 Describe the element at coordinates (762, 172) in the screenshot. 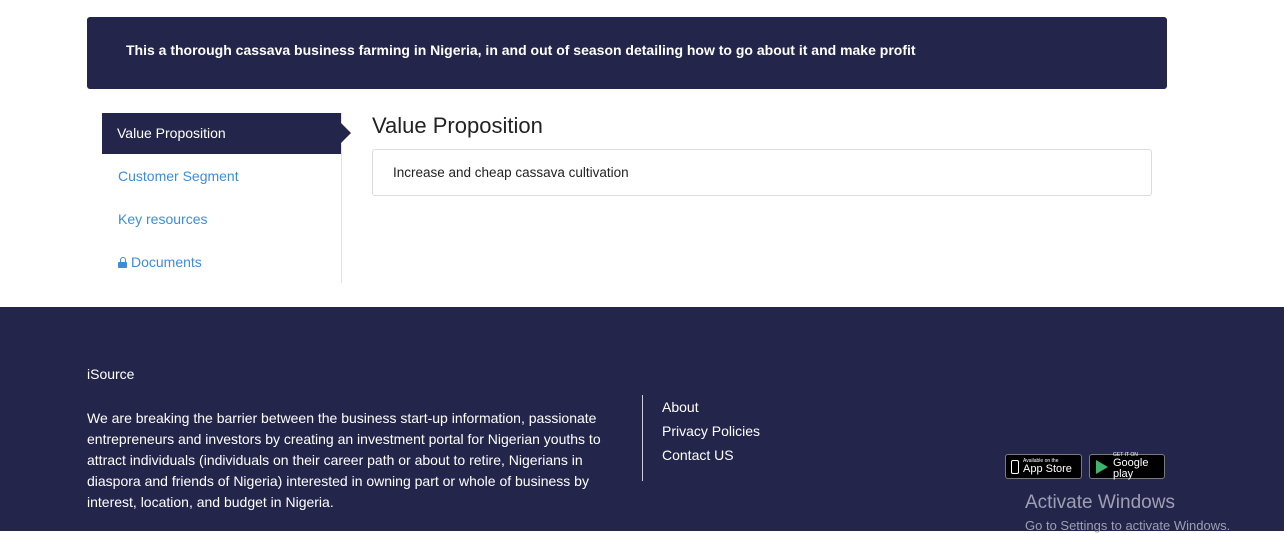

I see `content-panel: Increase and cheap cassava cultivation` at that location.